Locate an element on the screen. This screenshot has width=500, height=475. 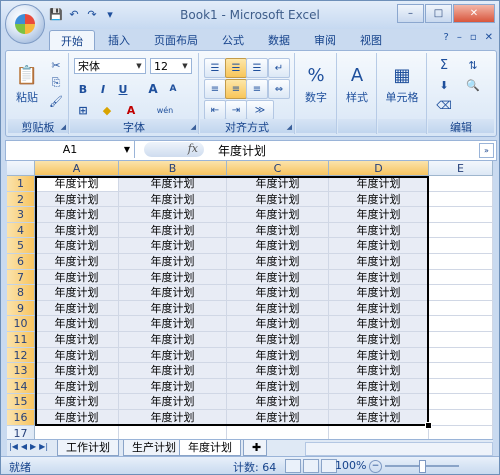
align-middle-icon: ☰ is located at coordinates (236, 68).